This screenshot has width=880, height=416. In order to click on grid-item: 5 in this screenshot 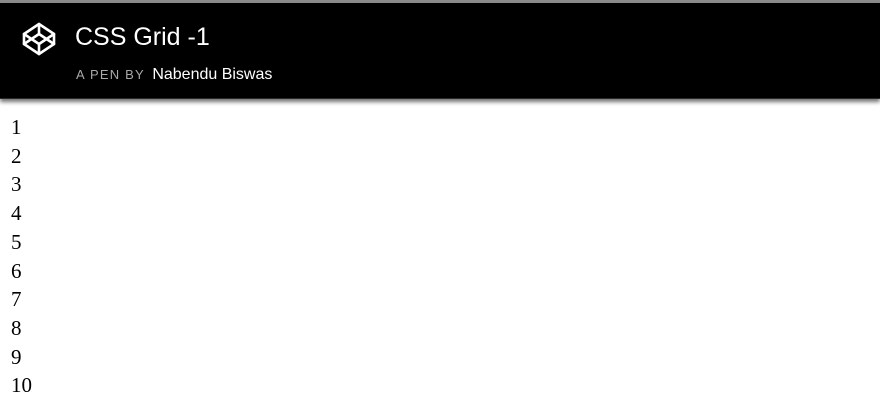, I will do `click(16, 241)`.